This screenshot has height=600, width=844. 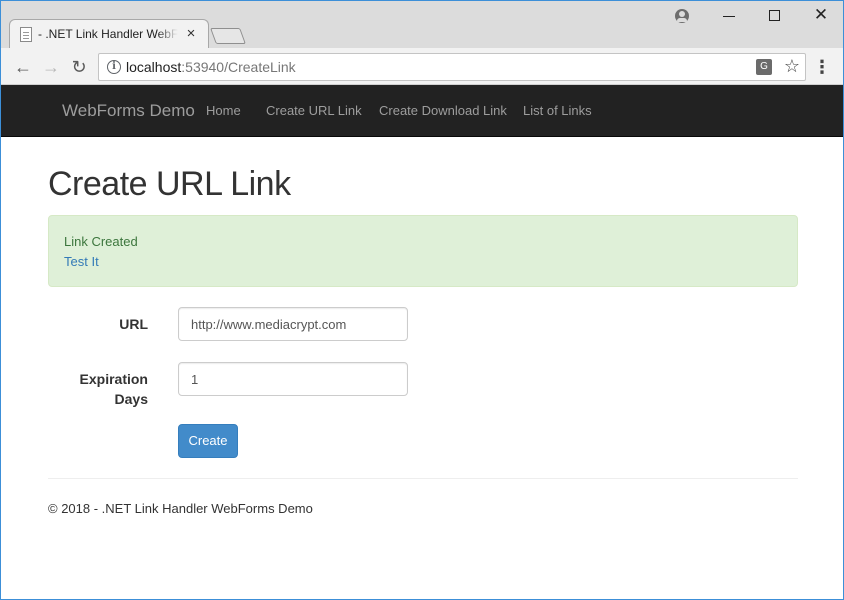 What do you see at coordinates (452, 67) in the screenshot?
I see `address-bar: i localhost:53940/CreateLink G ☆` at bounding box center [452, 67].